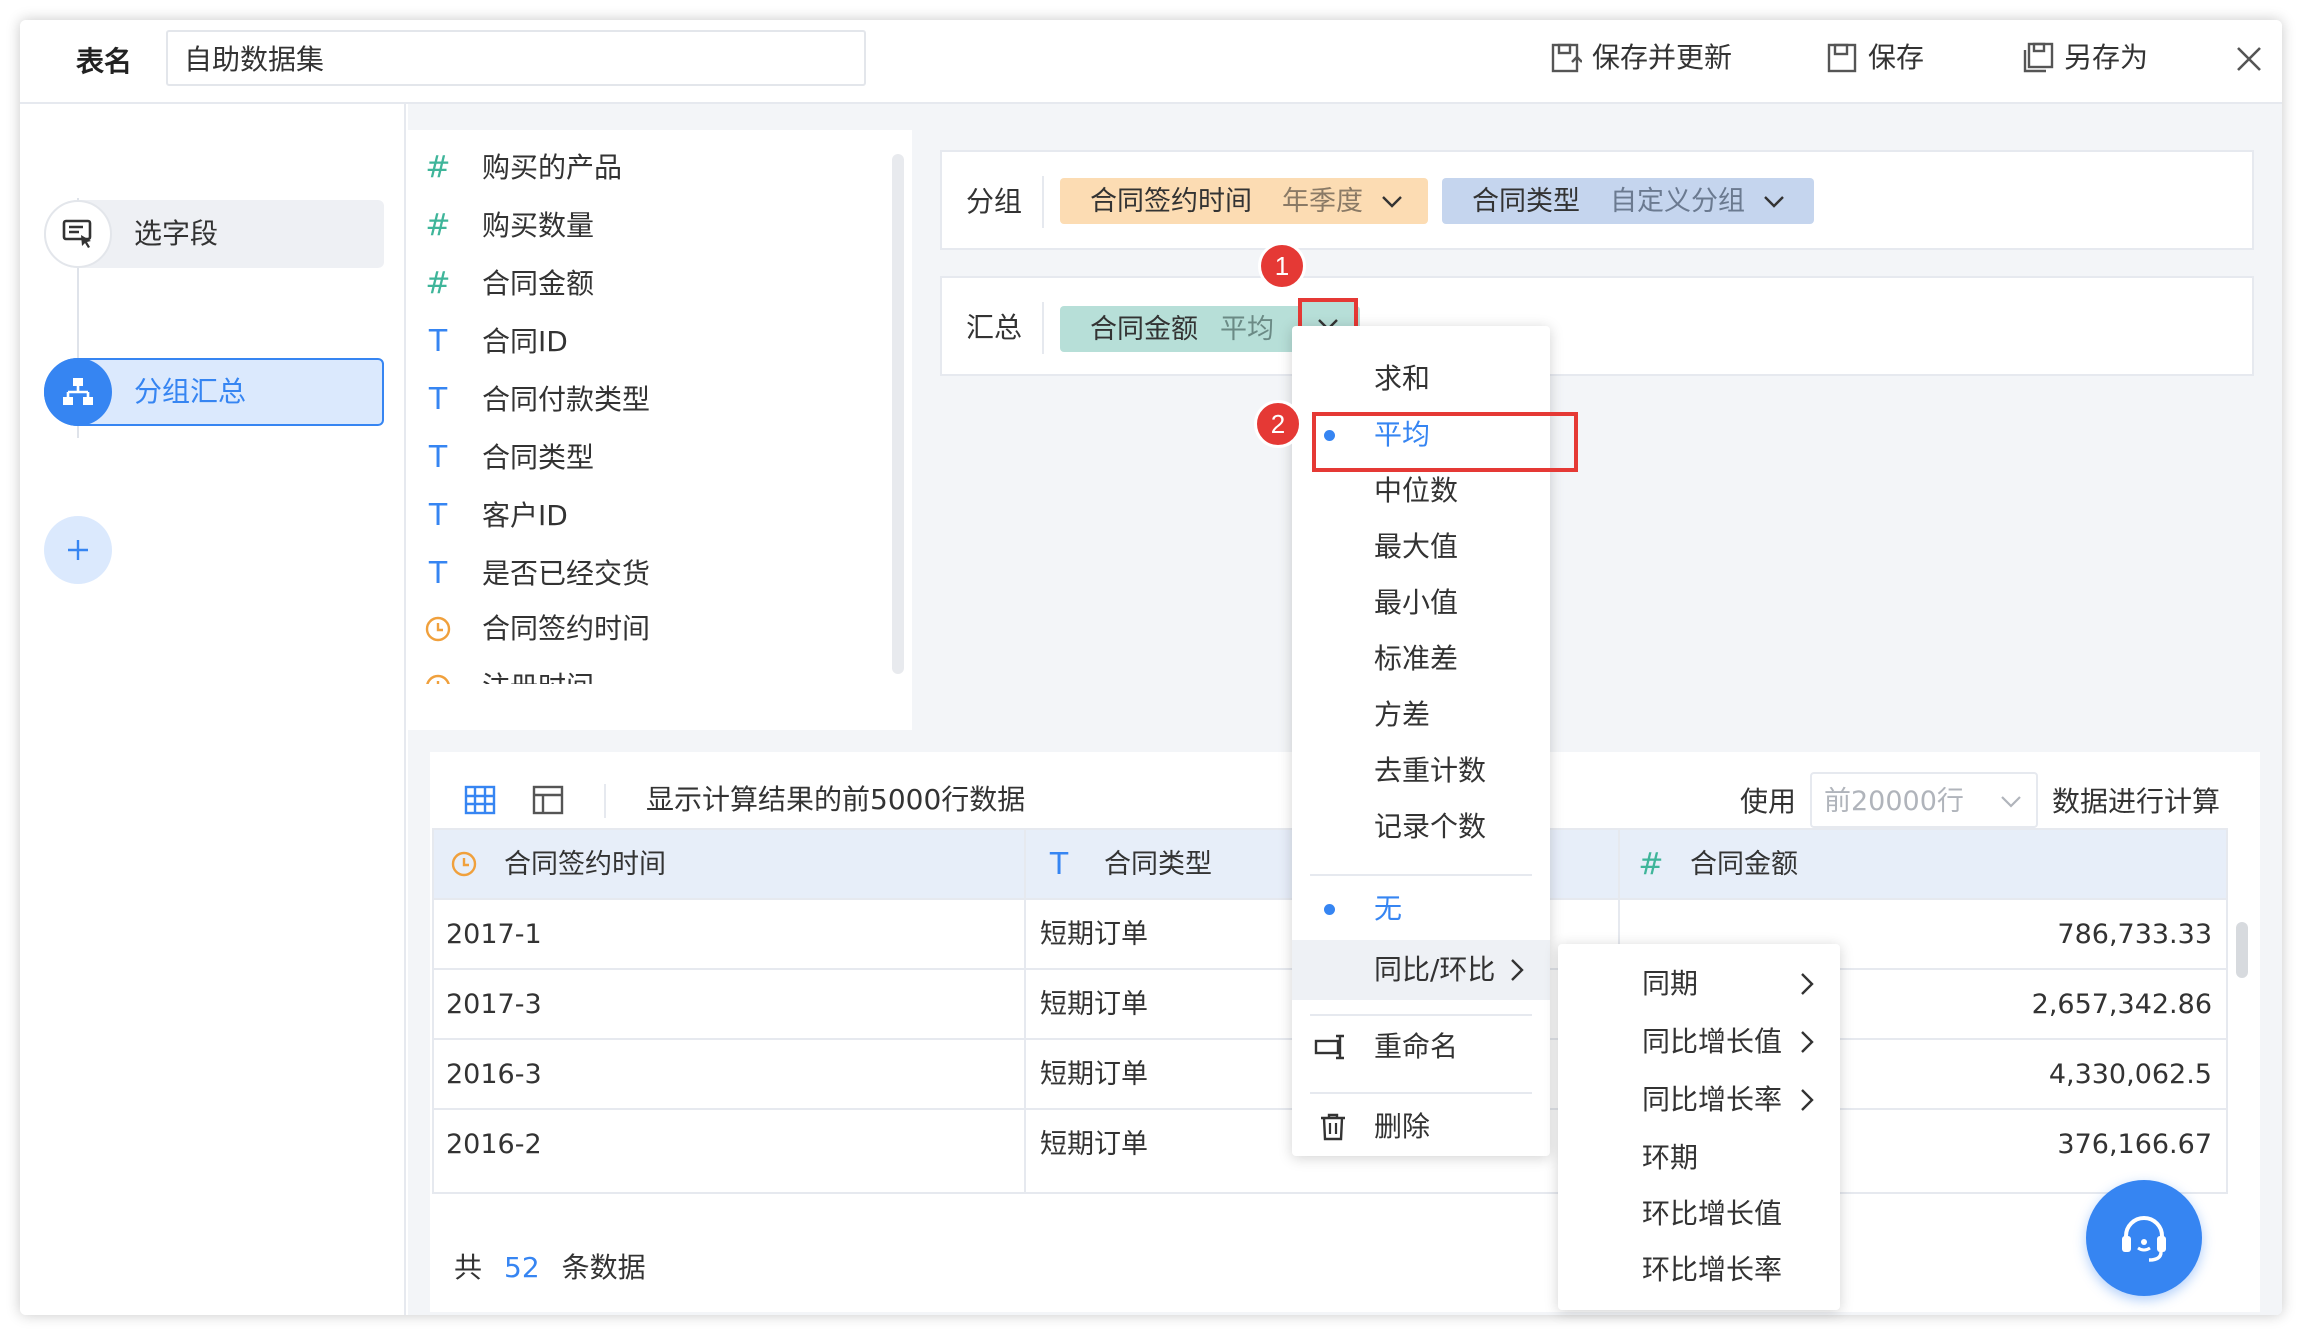 Image resolution: width=2302 pixels, height=1334 pixels. I want to click on field-label: 购买数量, so click(538, 225).